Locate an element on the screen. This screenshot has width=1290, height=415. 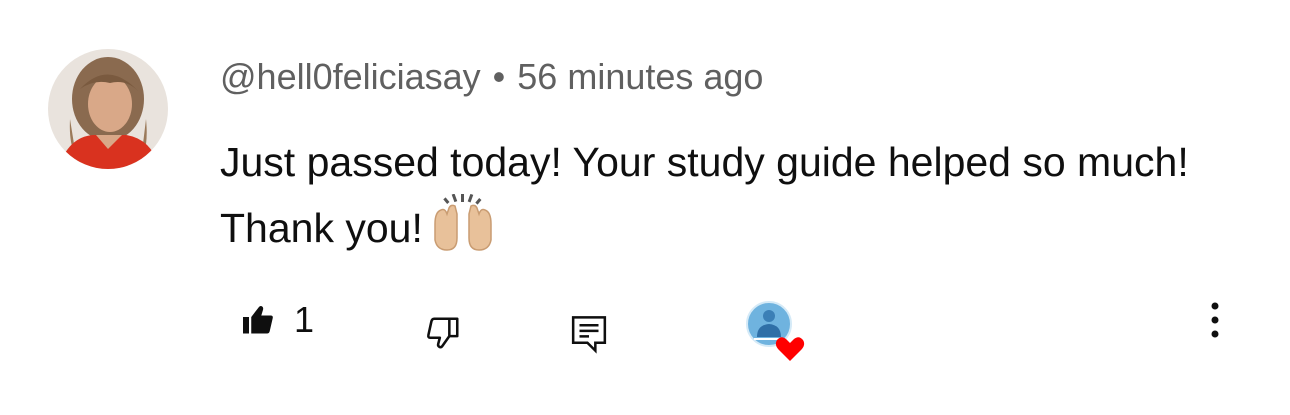
author-name: @hell0feliciasay is located at coordinates (350, 76).